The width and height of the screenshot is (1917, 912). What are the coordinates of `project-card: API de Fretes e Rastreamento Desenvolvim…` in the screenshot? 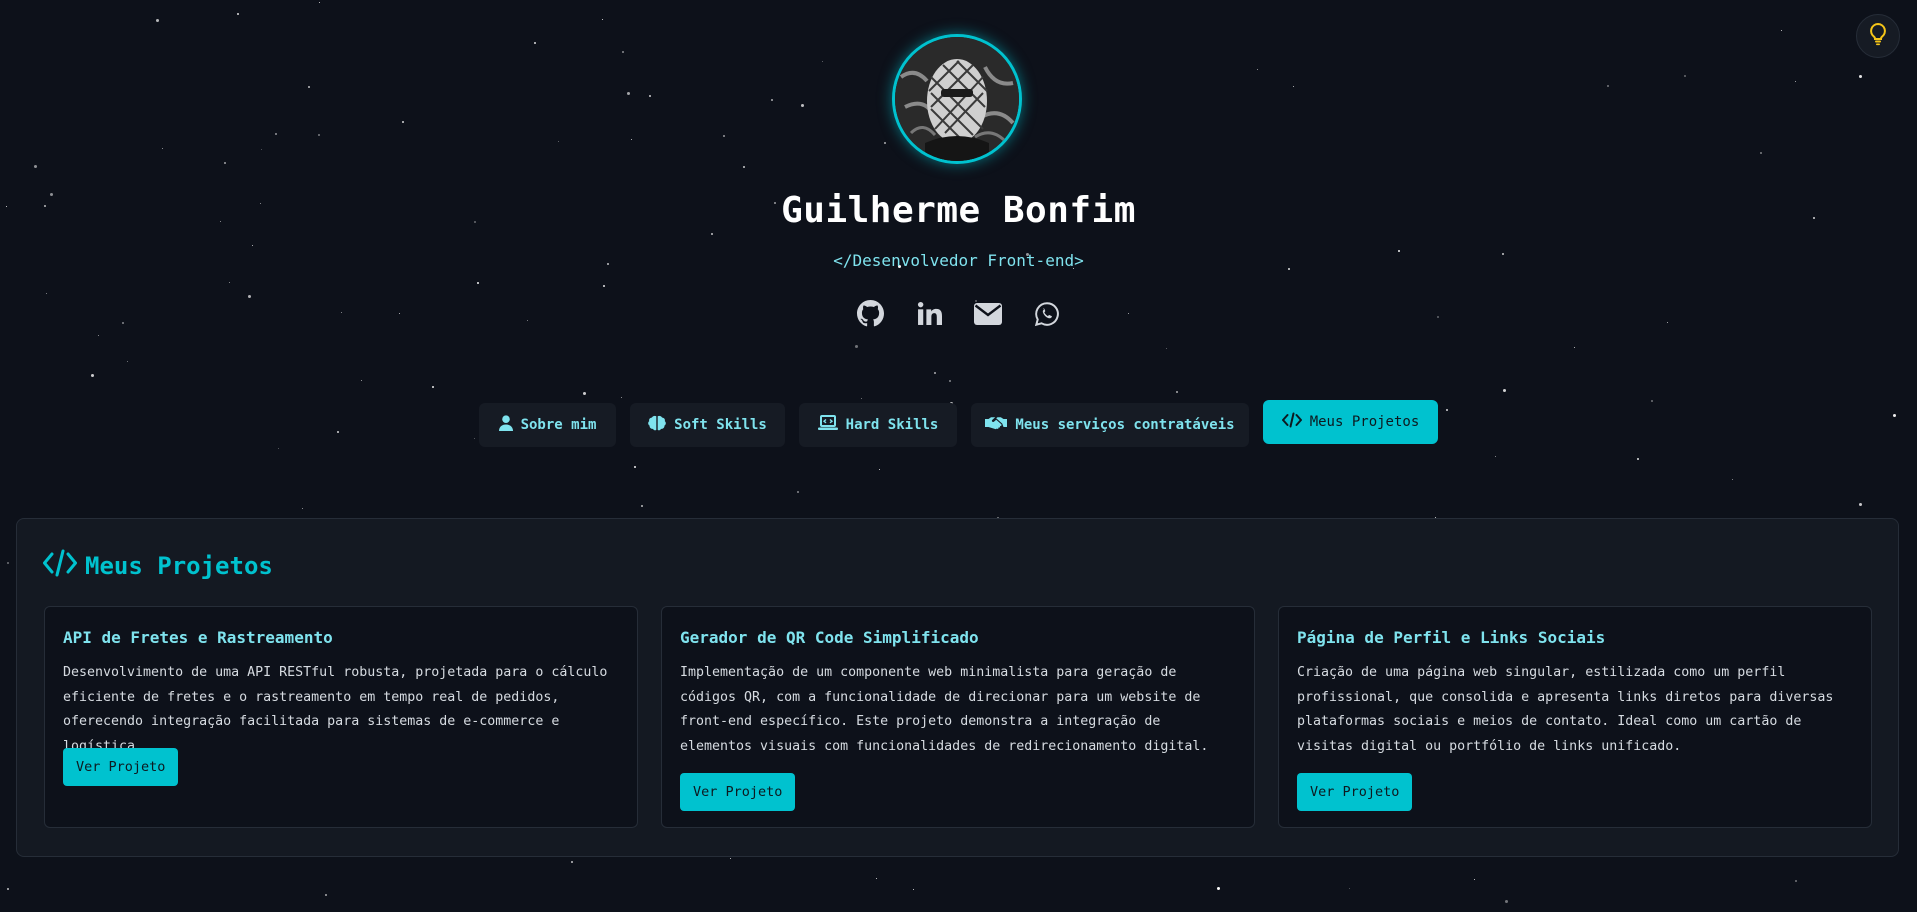 It's located at (341, 717).